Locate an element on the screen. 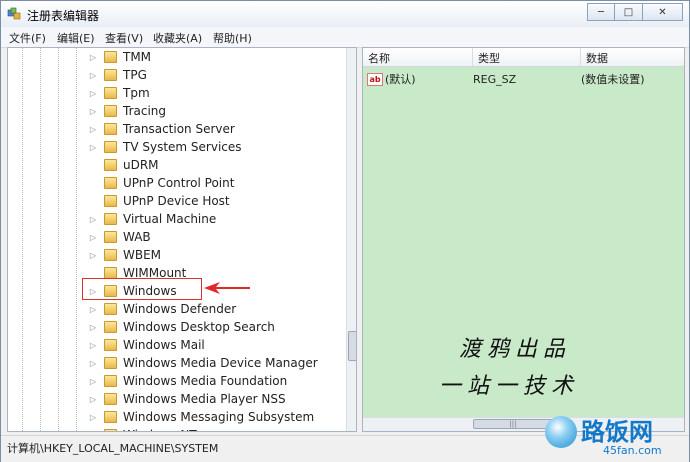 Image resolution: width=690 pixels, height=462 pixels. tree-item: ▷ Windows Media Device Manager is located at coordinates (213, 363).